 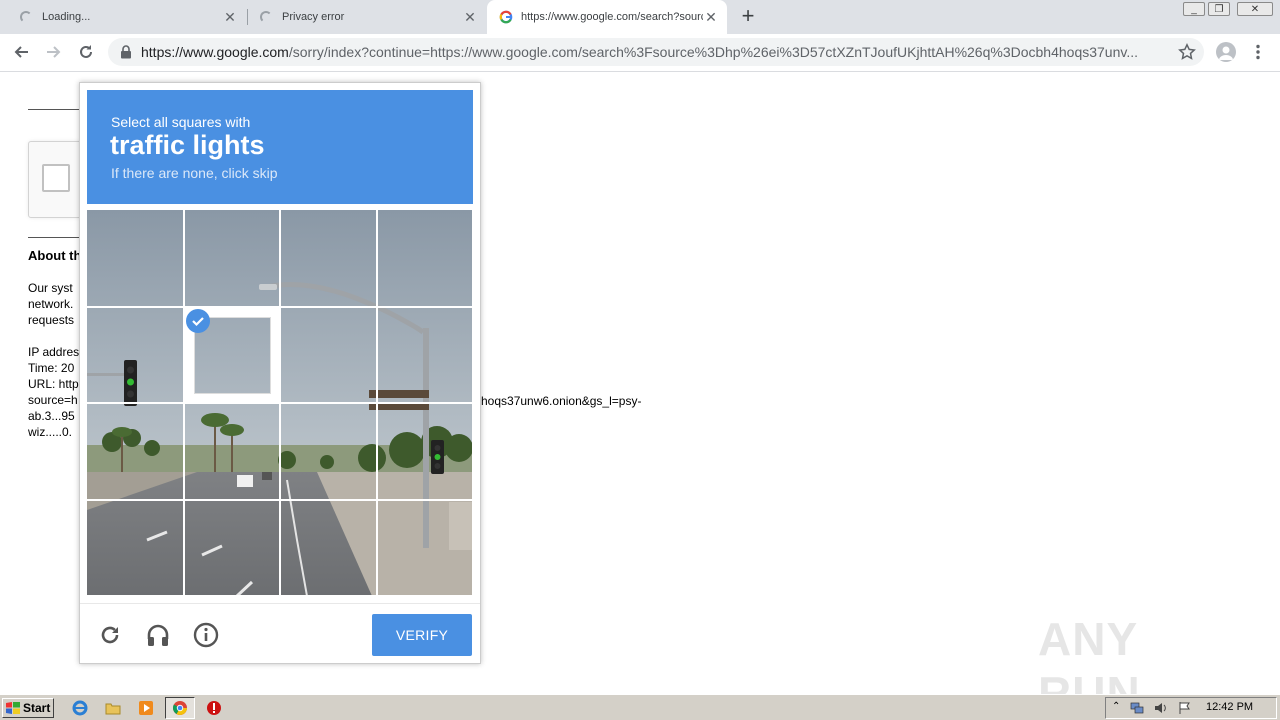 I want to click on windows-logo-icon, so click(x=13, y=708).